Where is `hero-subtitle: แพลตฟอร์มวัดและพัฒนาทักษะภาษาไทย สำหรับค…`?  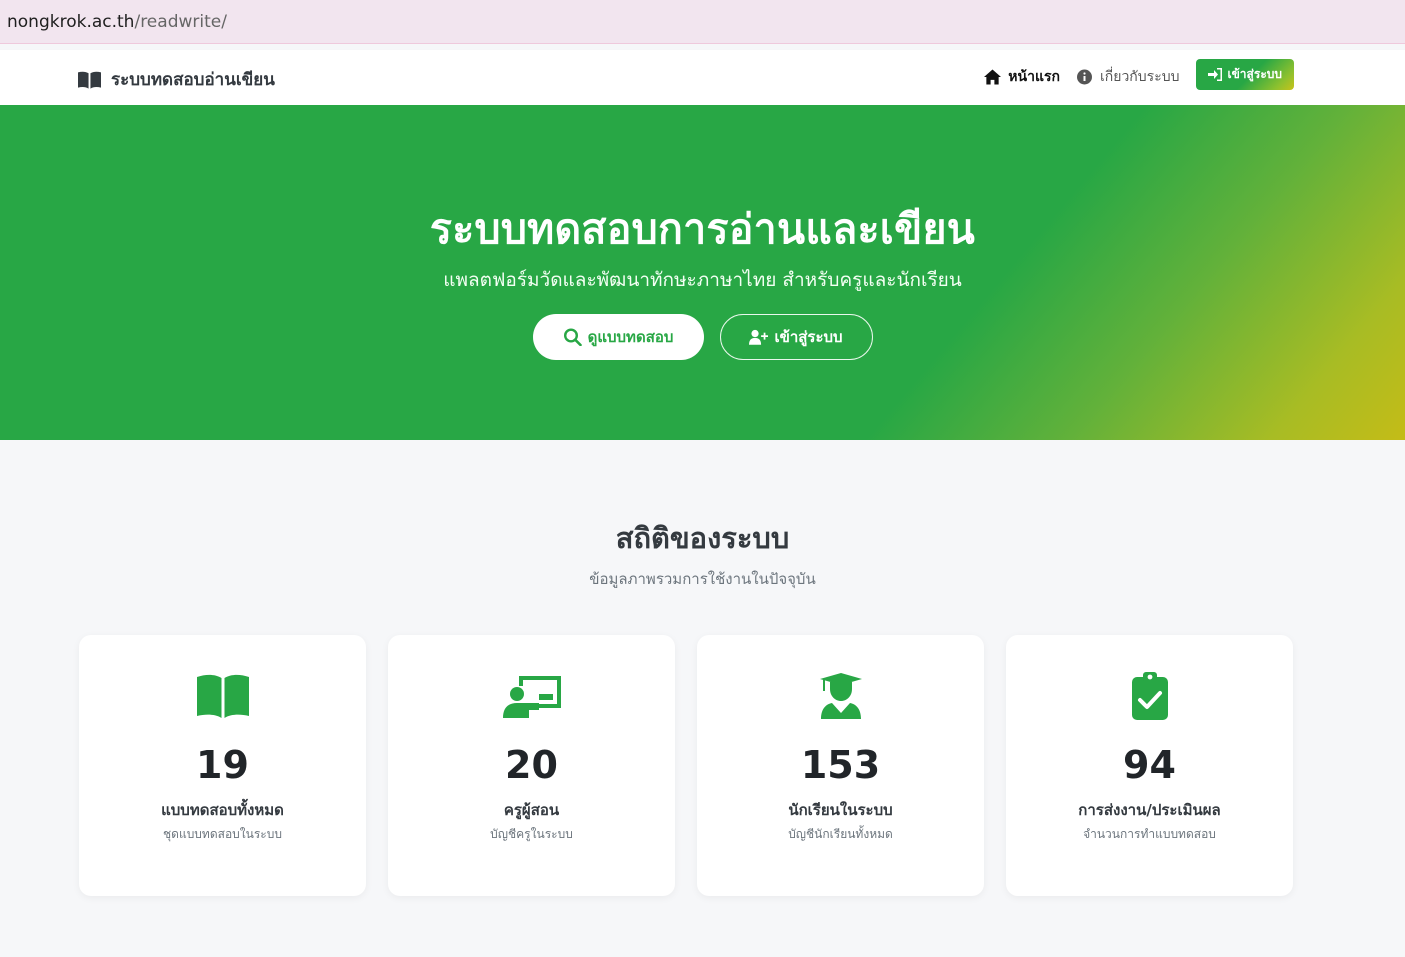 hero-subtitle: แพลตฟอร์มวัดและพัฒนาทักษะภาษาไทย สำหรับค… is located at coordinates (702, 280).